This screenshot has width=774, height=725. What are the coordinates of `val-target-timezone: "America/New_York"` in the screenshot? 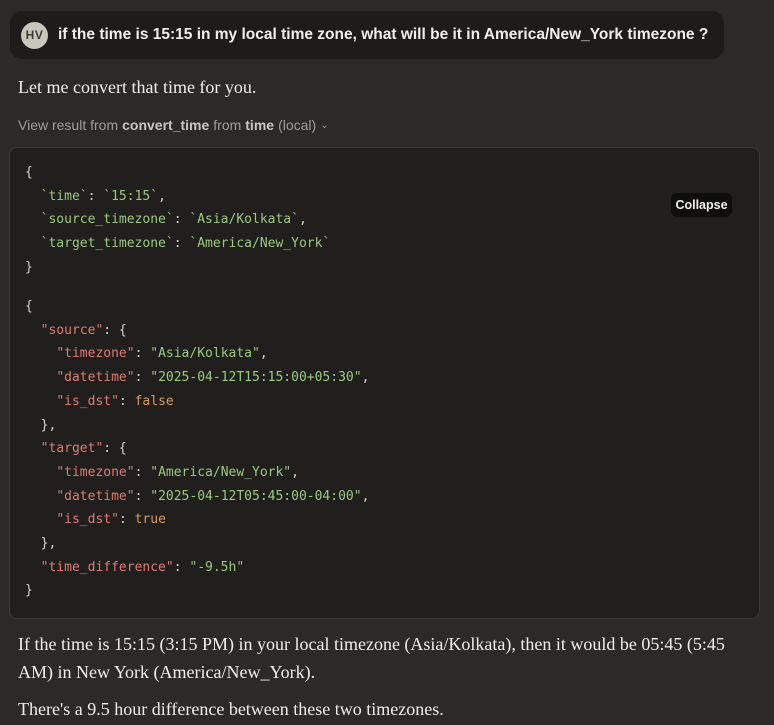 It's located at (221, 472).